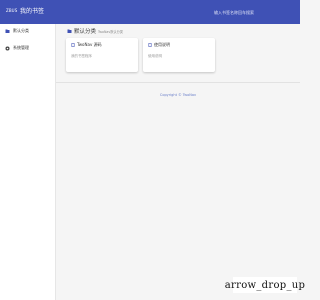 This screenshot has height=300, width=320. I want to click on search-input, so click(257, 12).